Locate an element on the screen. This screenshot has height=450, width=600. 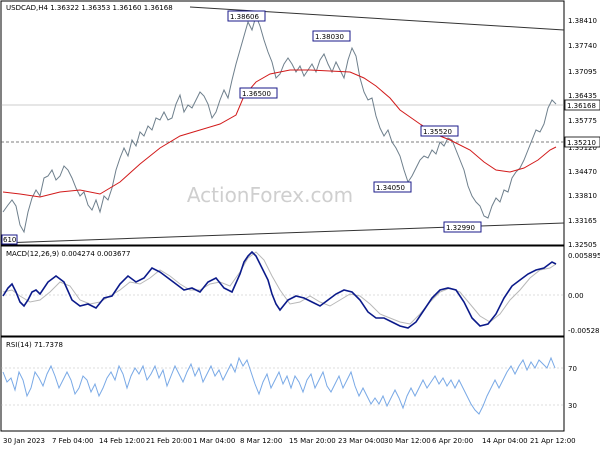
x-tick: 8 Mar 12:00 is located at coordinates (261, 441).